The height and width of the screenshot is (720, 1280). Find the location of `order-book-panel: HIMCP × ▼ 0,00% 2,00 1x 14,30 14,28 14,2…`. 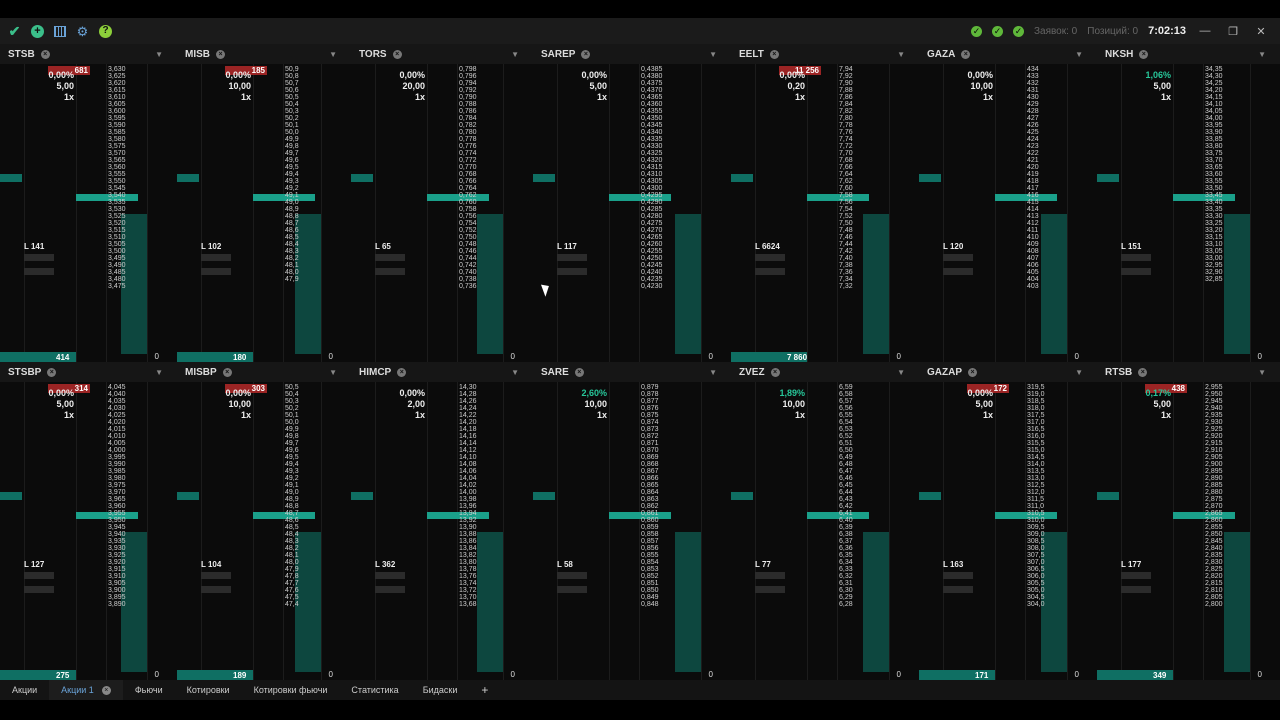

order-book-panel: HIMCP × ▼ 0,00% 2,00 1x 14,30 14,28 14,2… is located at coordinates (442, 521).